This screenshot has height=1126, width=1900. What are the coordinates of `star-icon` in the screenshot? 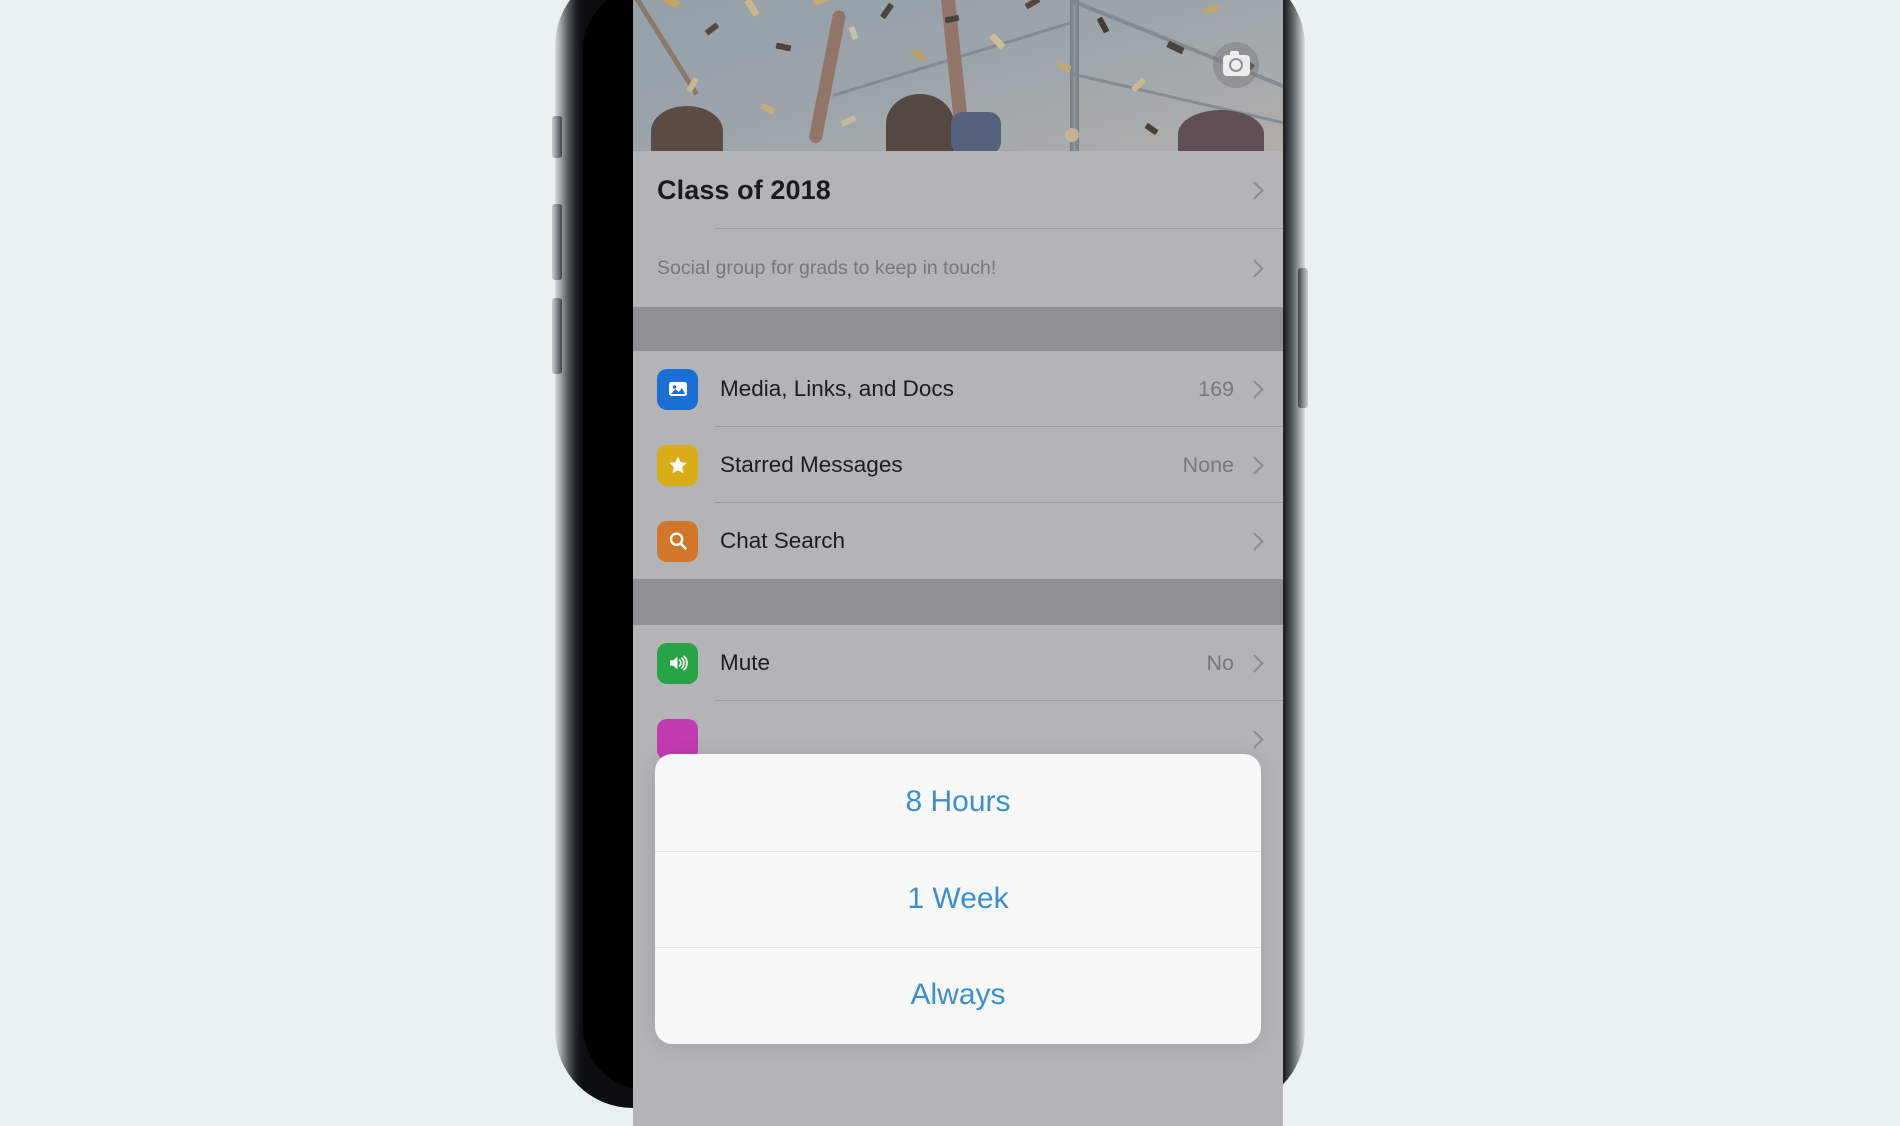 It's located at (677, 465).